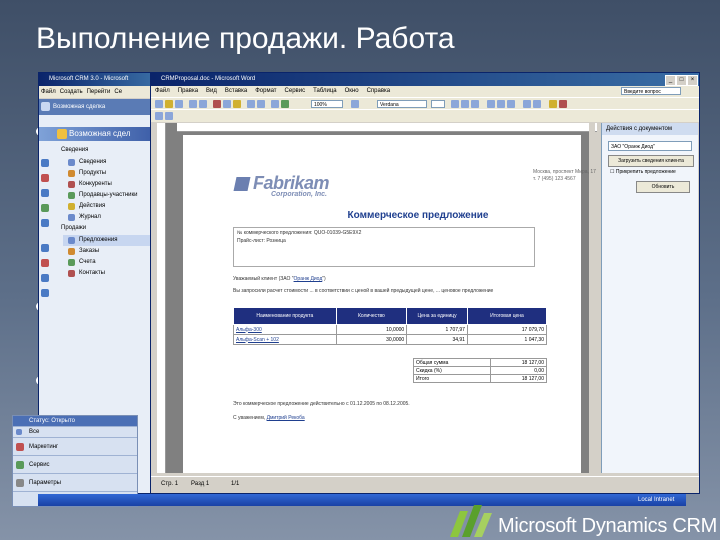  What do you see at coordinates (607, 526) in the screenshot?
I see `brand-name: Microsoft Dynamics CRM` at bounding box center [607, 526].